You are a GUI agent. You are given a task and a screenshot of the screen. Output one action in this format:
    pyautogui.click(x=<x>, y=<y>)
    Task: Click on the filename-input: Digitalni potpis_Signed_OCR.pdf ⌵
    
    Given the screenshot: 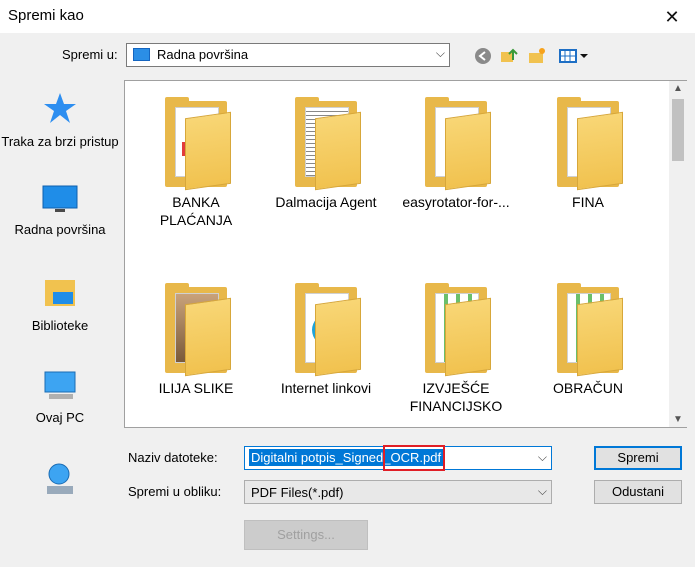 What is the action you would take?
    pyautogui.click(x=398, y=458)
    